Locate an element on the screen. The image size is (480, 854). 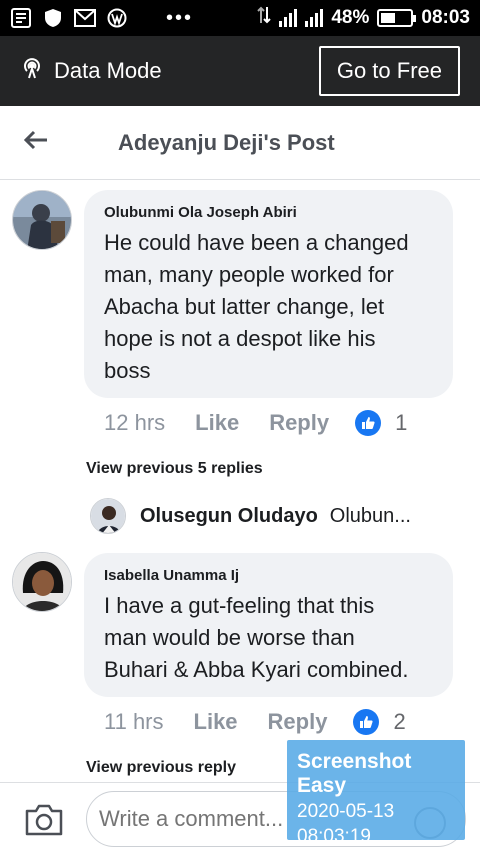
more-notifications-icon: ••• is located at coordinates (180, 18).